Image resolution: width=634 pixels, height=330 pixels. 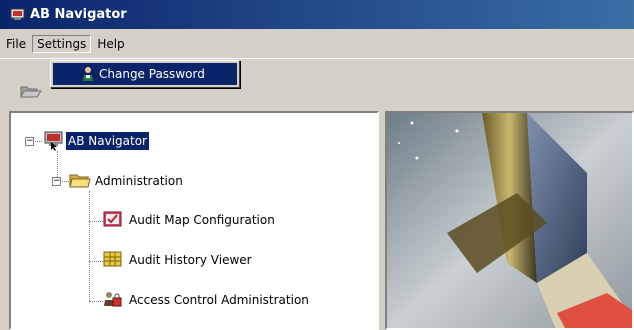 What do you see at coordinates (18, 14) in the screenshot?
I see `app-icon` at bounding box center [18, 14].